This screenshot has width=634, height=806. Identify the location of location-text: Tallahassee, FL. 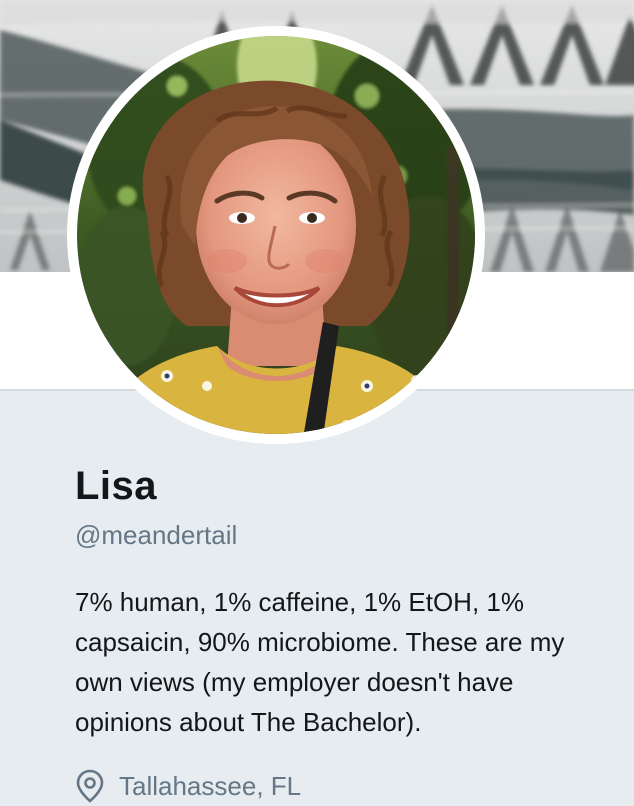
(210, 785).